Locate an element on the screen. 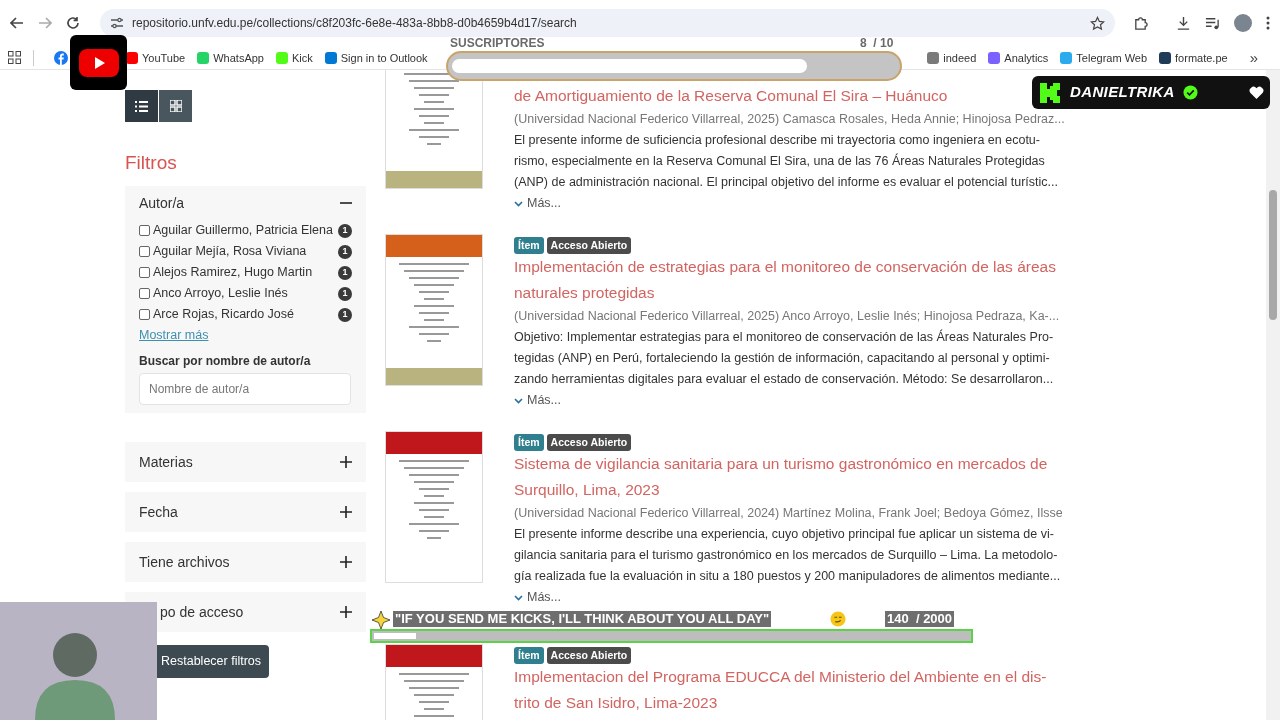 Image resolution: width=1280 pixels, height=720 pixels. result-title-link: de Amortiguamiento de la Reserva Comunal El Sira – Huánuco is located at coordinates (731, 96).